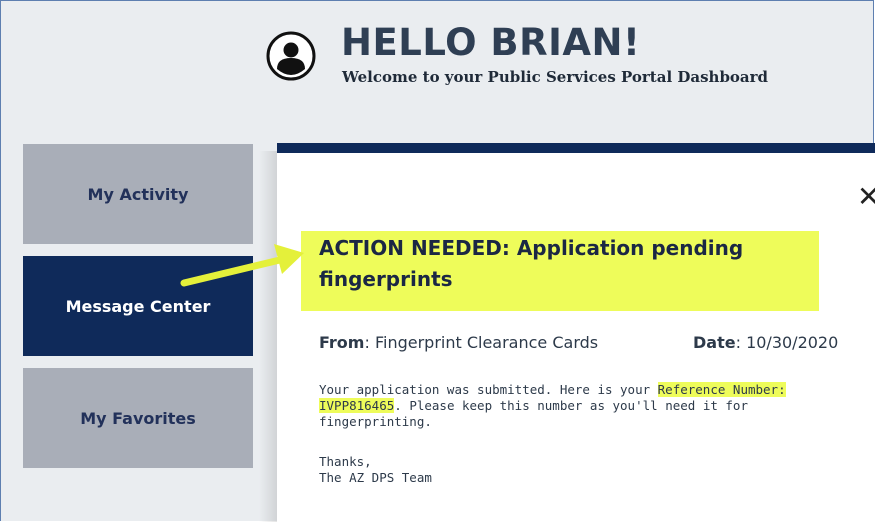 Image resolution: width=875 pixels, height=522 pixels. What do you see at coordinates (375, 477) in the screenshot?
I see `message-team: The AZ DPS Team` at bounding box center [375, 477].